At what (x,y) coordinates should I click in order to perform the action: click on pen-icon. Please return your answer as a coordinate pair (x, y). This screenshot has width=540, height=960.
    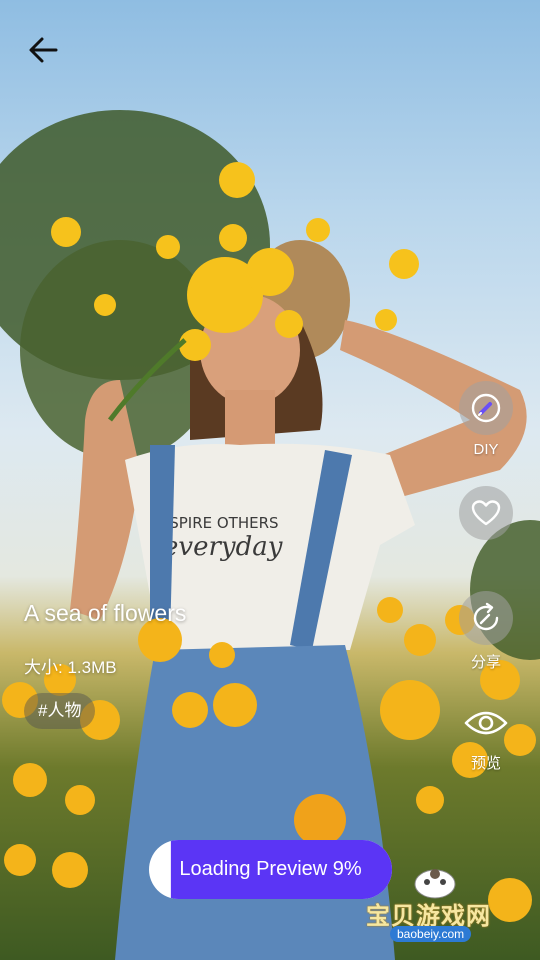
    Looking at the image, I should click on (486, 408).